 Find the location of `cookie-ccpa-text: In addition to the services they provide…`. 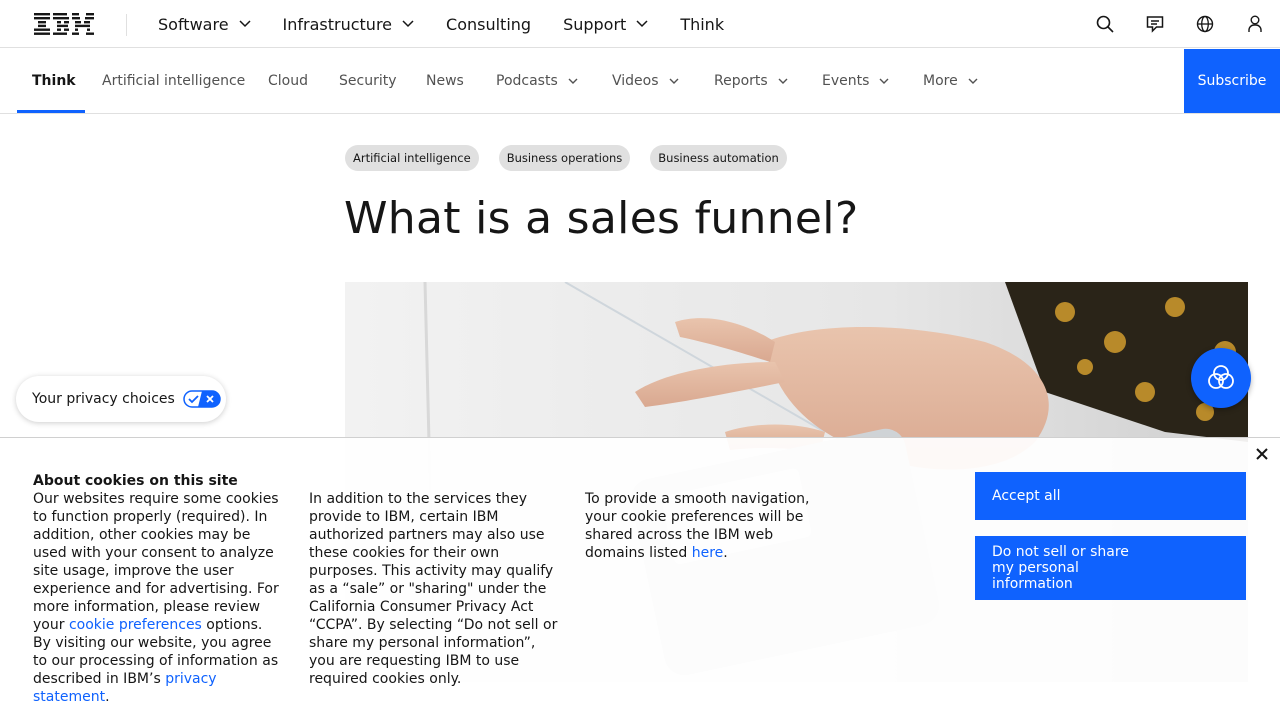

cookie-ccpa-text: In addition to the services they provide… is located at coordinates (433, 589).